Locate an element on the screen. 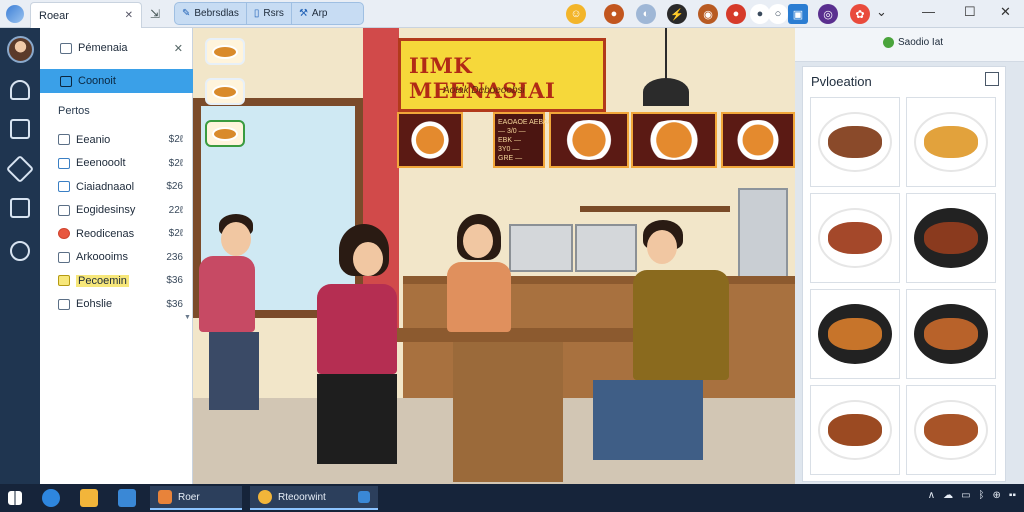 The image size is (1024, 512). grid-icon is located at coordinates (64, 210).